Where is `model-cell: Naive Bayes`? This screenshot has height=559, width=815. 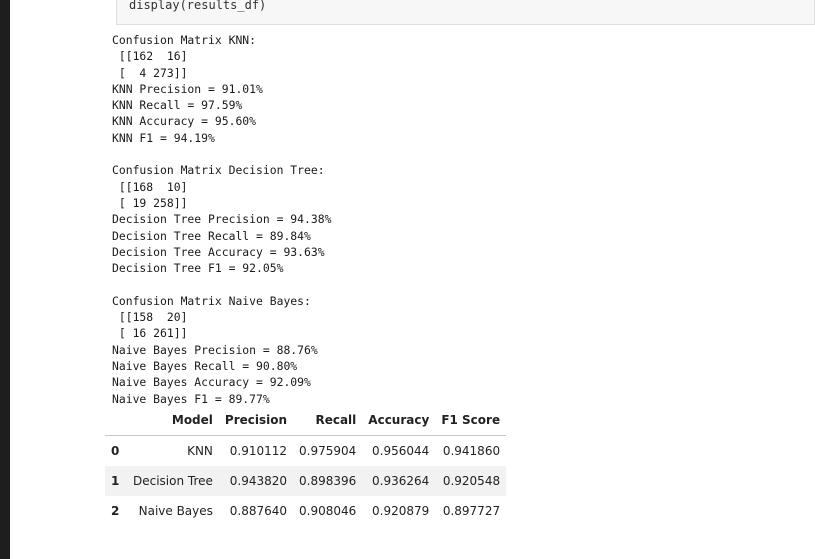
model-cell: Naive Bayes is located at coordinates (173, 511).